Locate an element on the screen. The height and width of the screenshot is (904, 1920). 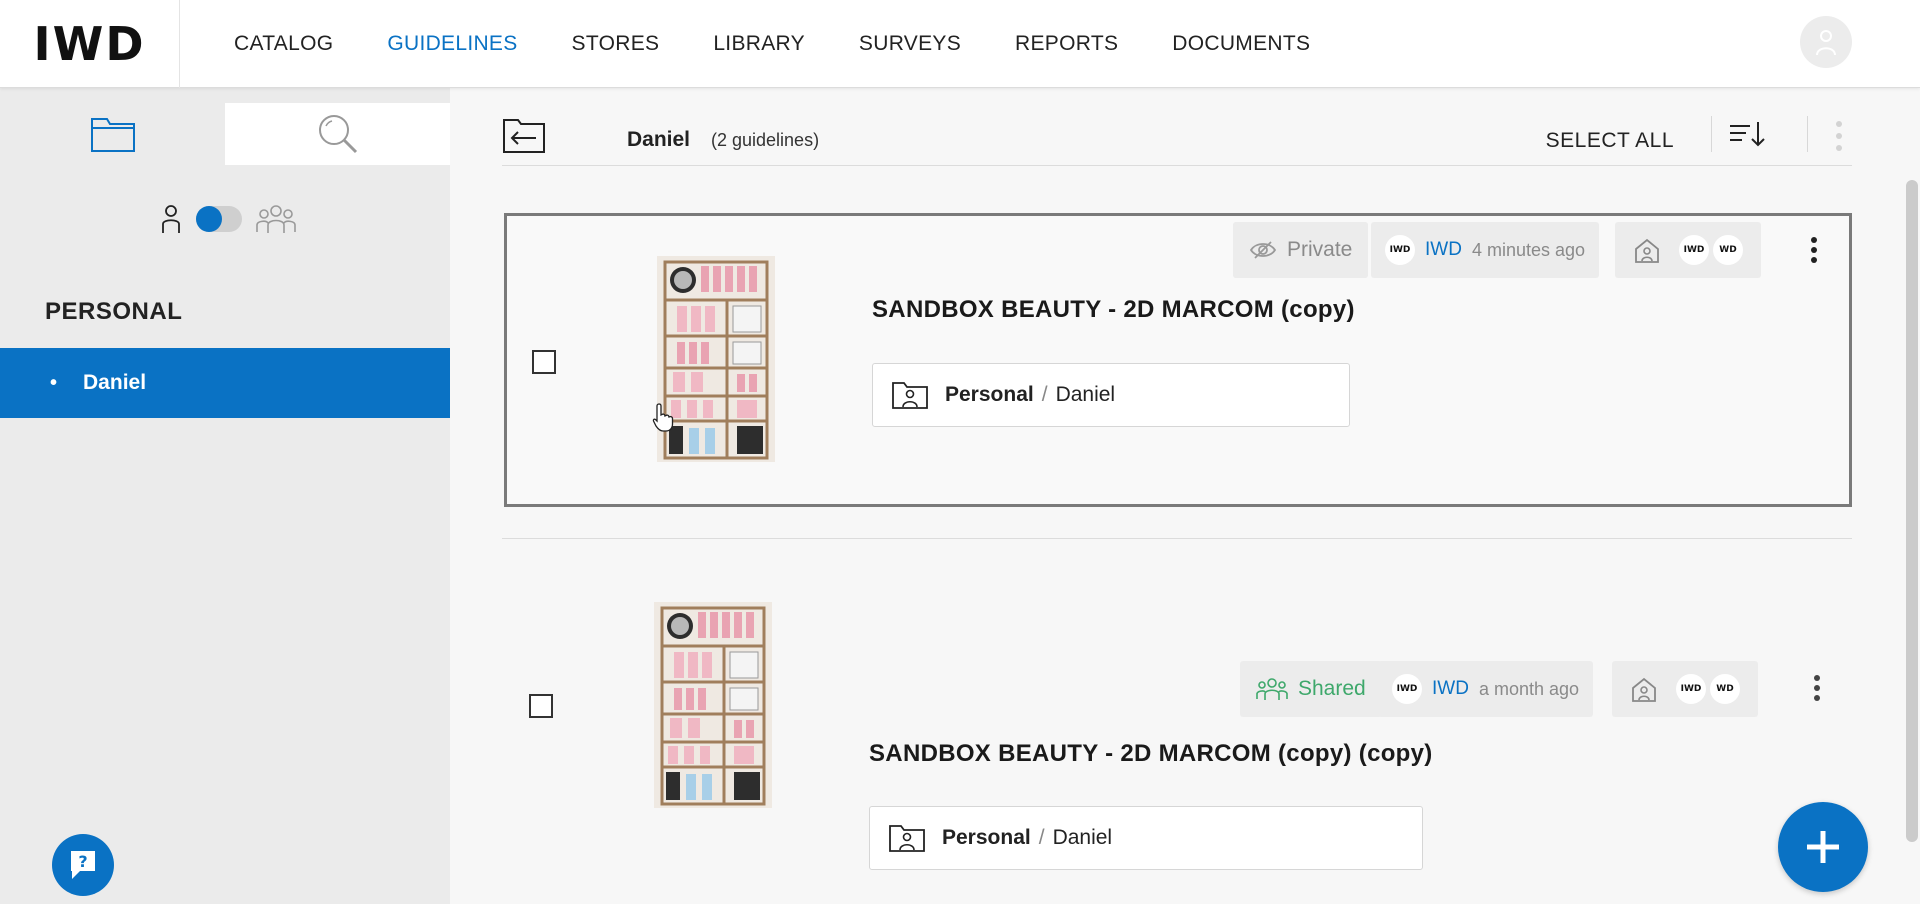
tab-folders is located at coordinates (112, 134).